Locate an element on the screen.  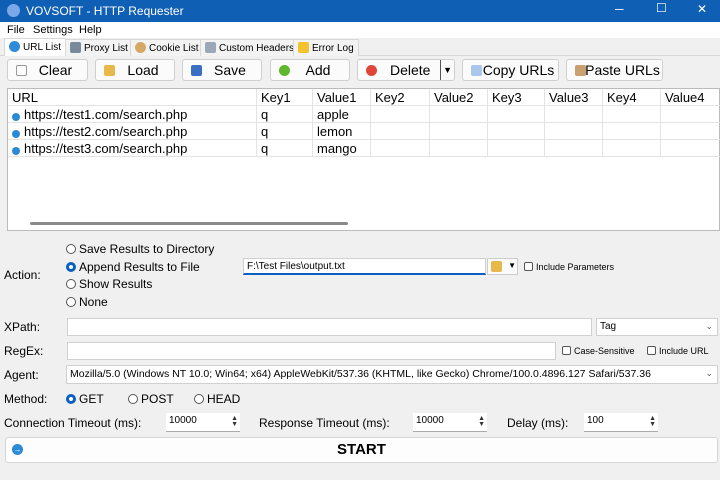
copy-icon is located at coordinates (476, 70).